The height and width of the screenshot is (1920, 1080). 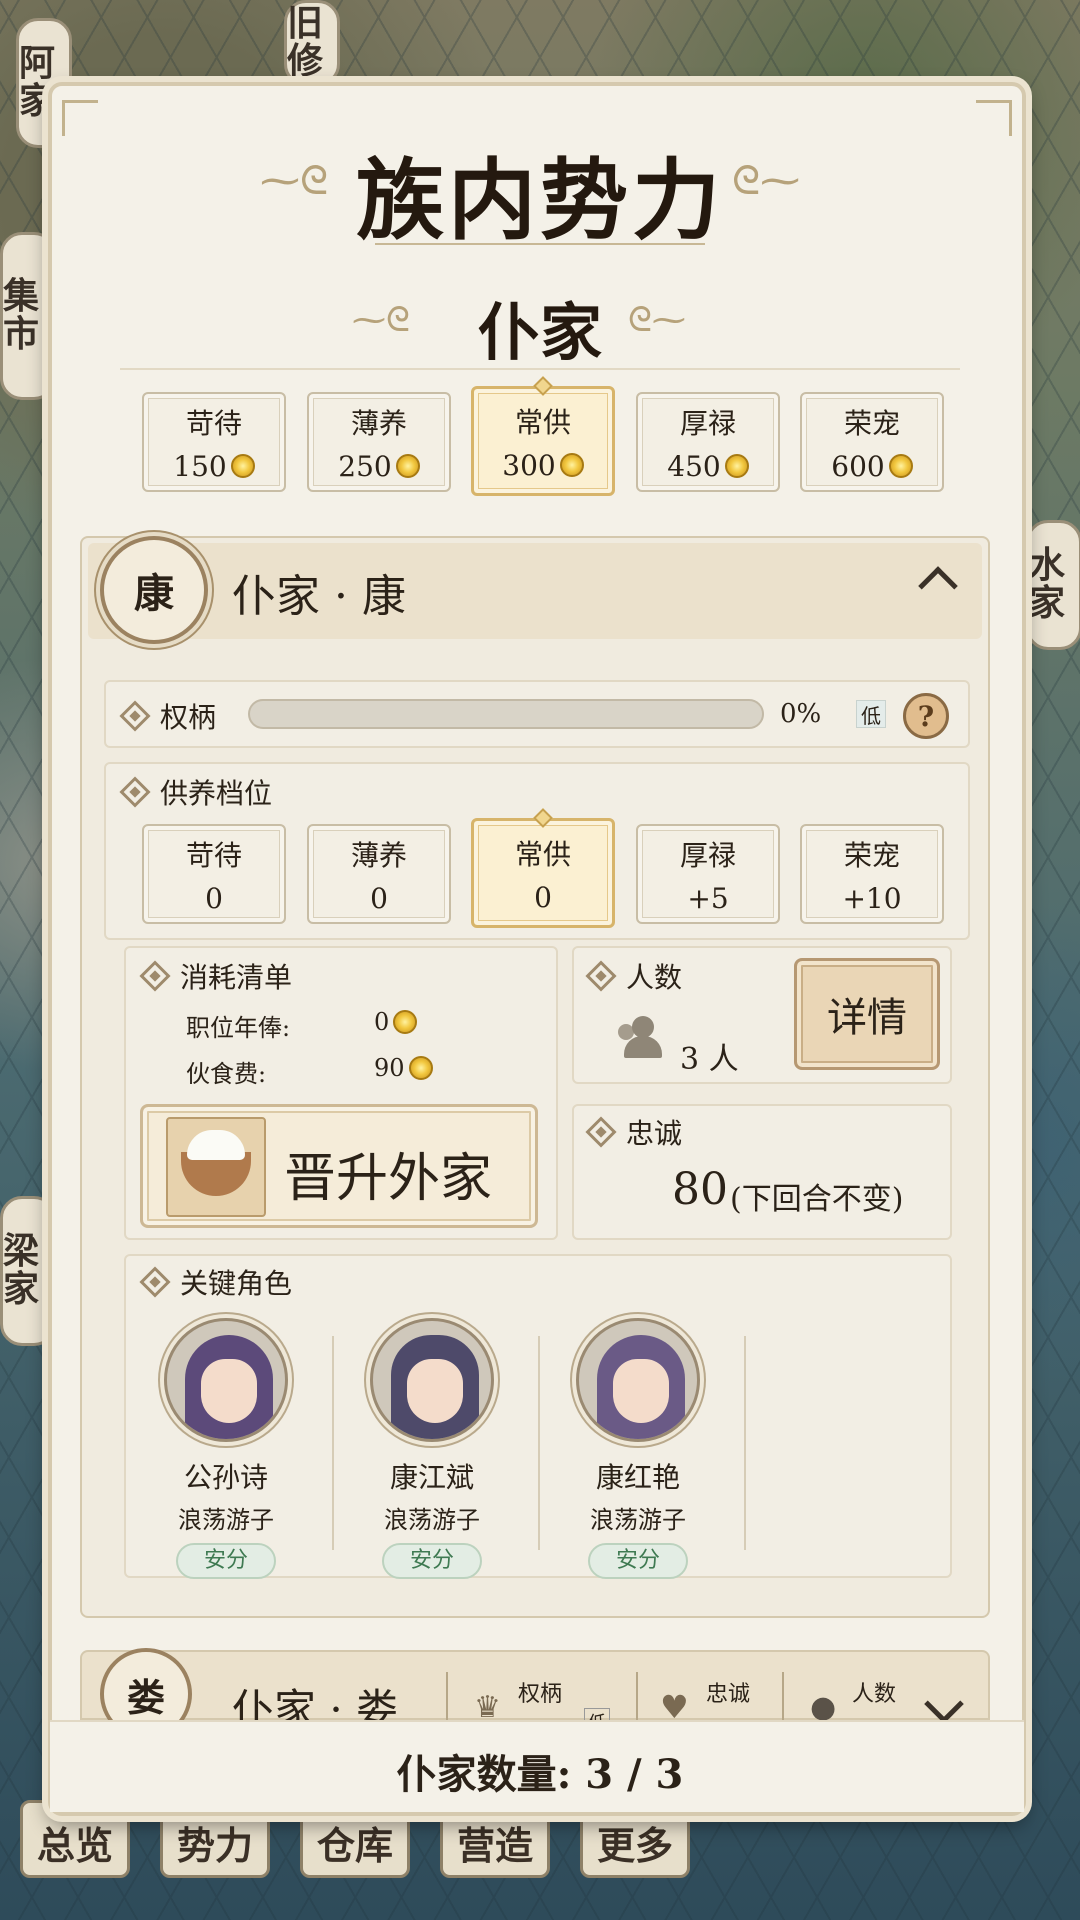 I want to click on map-sign-top: 旧修, so click(x=312, y=43).